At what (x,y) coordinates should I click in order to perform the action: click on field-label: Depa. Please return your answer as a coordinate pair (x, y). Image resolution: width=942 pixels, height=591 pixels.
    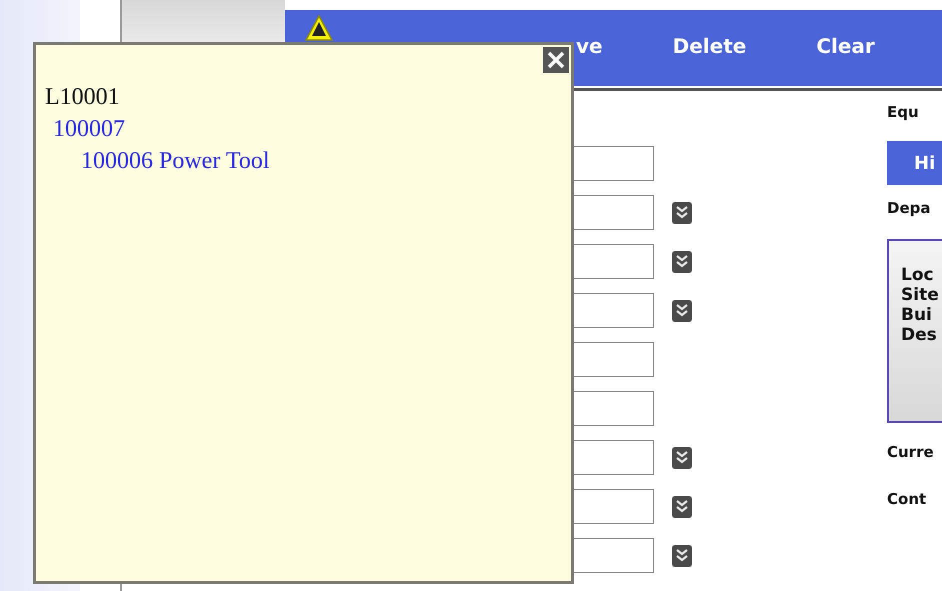
    Looking at the image, I should click on (909, 208).